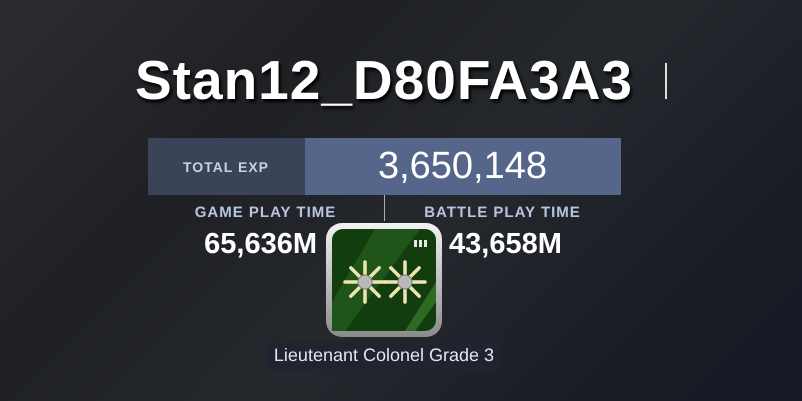 Image resolution: width=802 pixels, height=401 pixels. Describe the element at coordinates (502, 213) in the screenshot. I see `stat-label: BATTLE PLAY TIME` at that location.